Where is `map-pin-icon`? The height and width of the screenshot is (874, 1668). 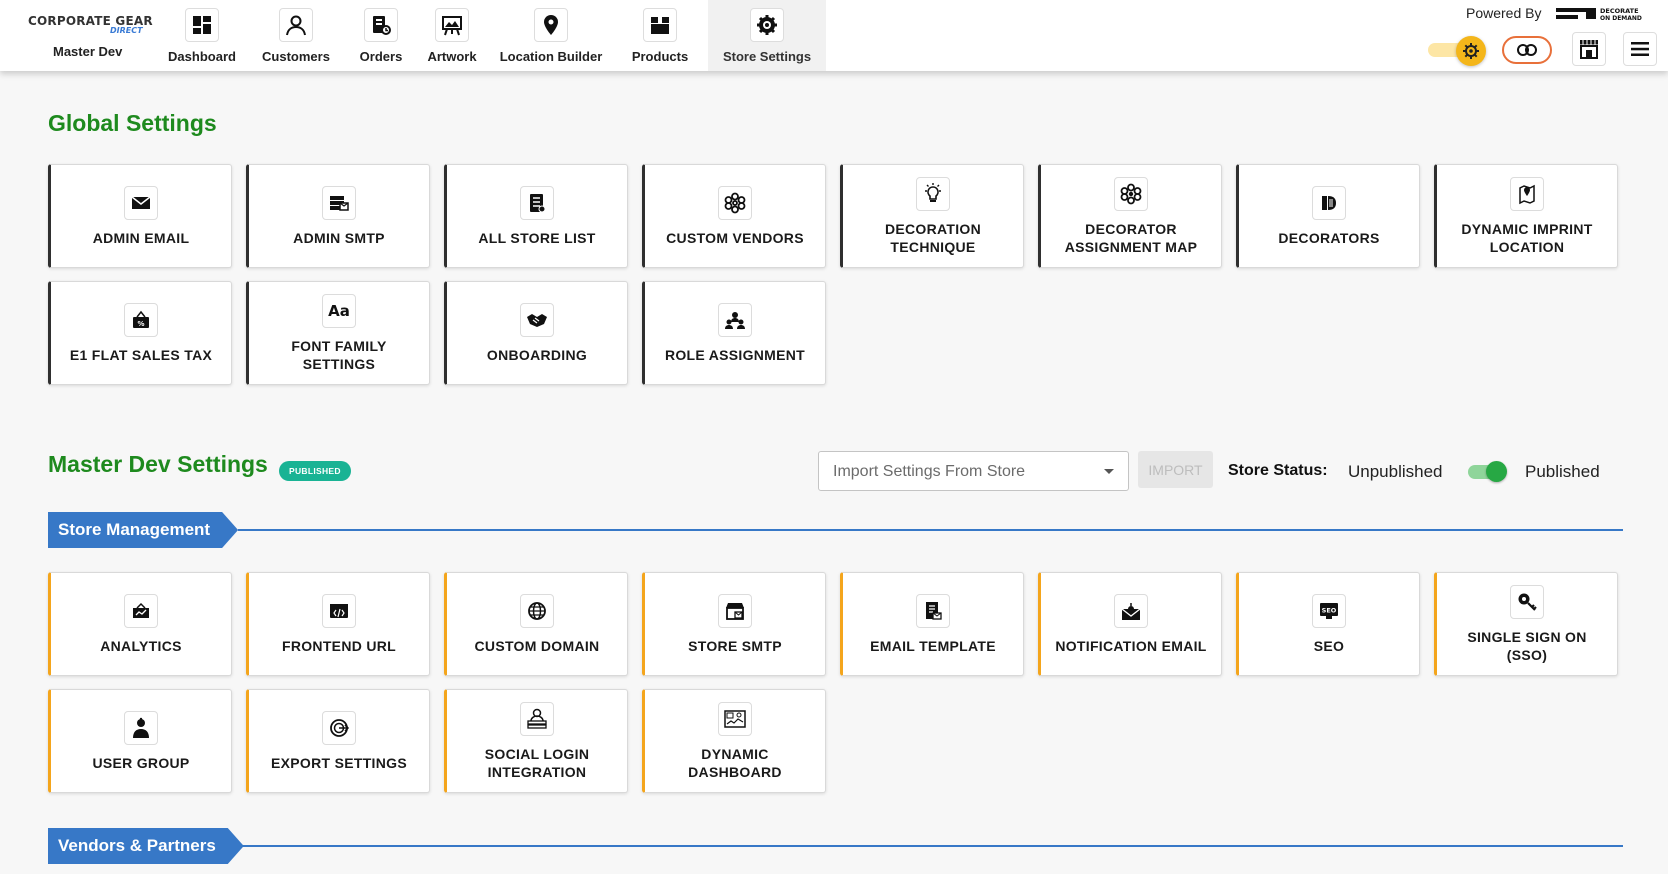
map-pin-icon is located at coordinates (1527, 193).